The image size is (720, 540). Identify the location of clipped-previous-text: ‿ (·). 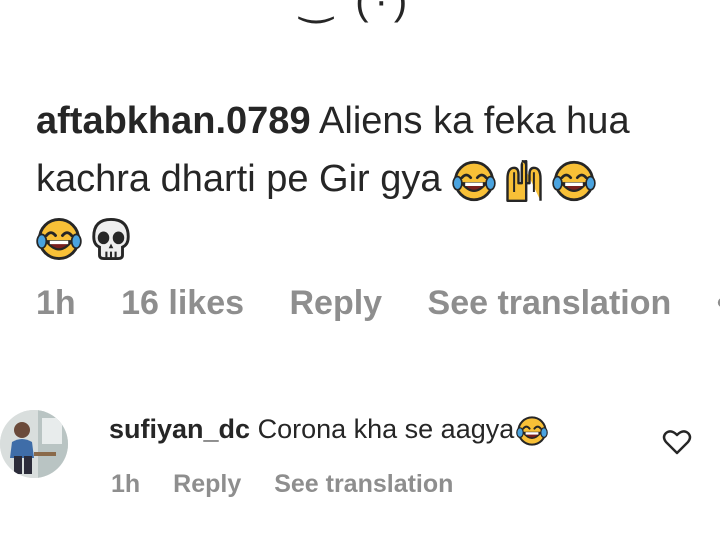
(357, 11).